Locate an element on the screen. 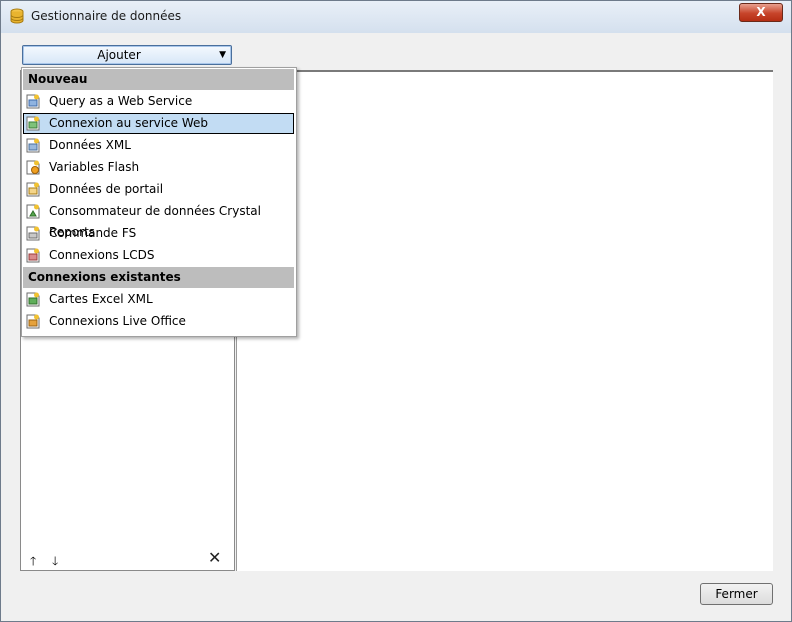 This screenshot has width=792, height=622. menu-item-xml-data: Données XML is located at coordinates (158, 145).